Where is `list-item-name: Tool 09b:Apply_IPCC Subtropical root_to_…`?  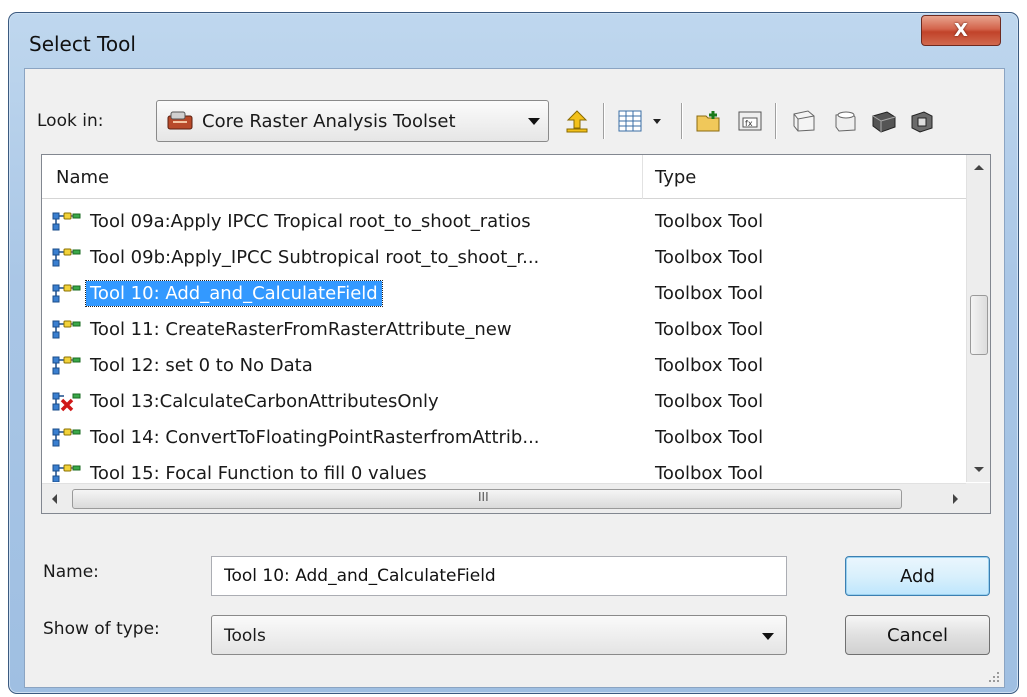
list-item-name: Tool 09b:Apply_IPCC Subtropical root_to_… is located at coordinates (315, 257).